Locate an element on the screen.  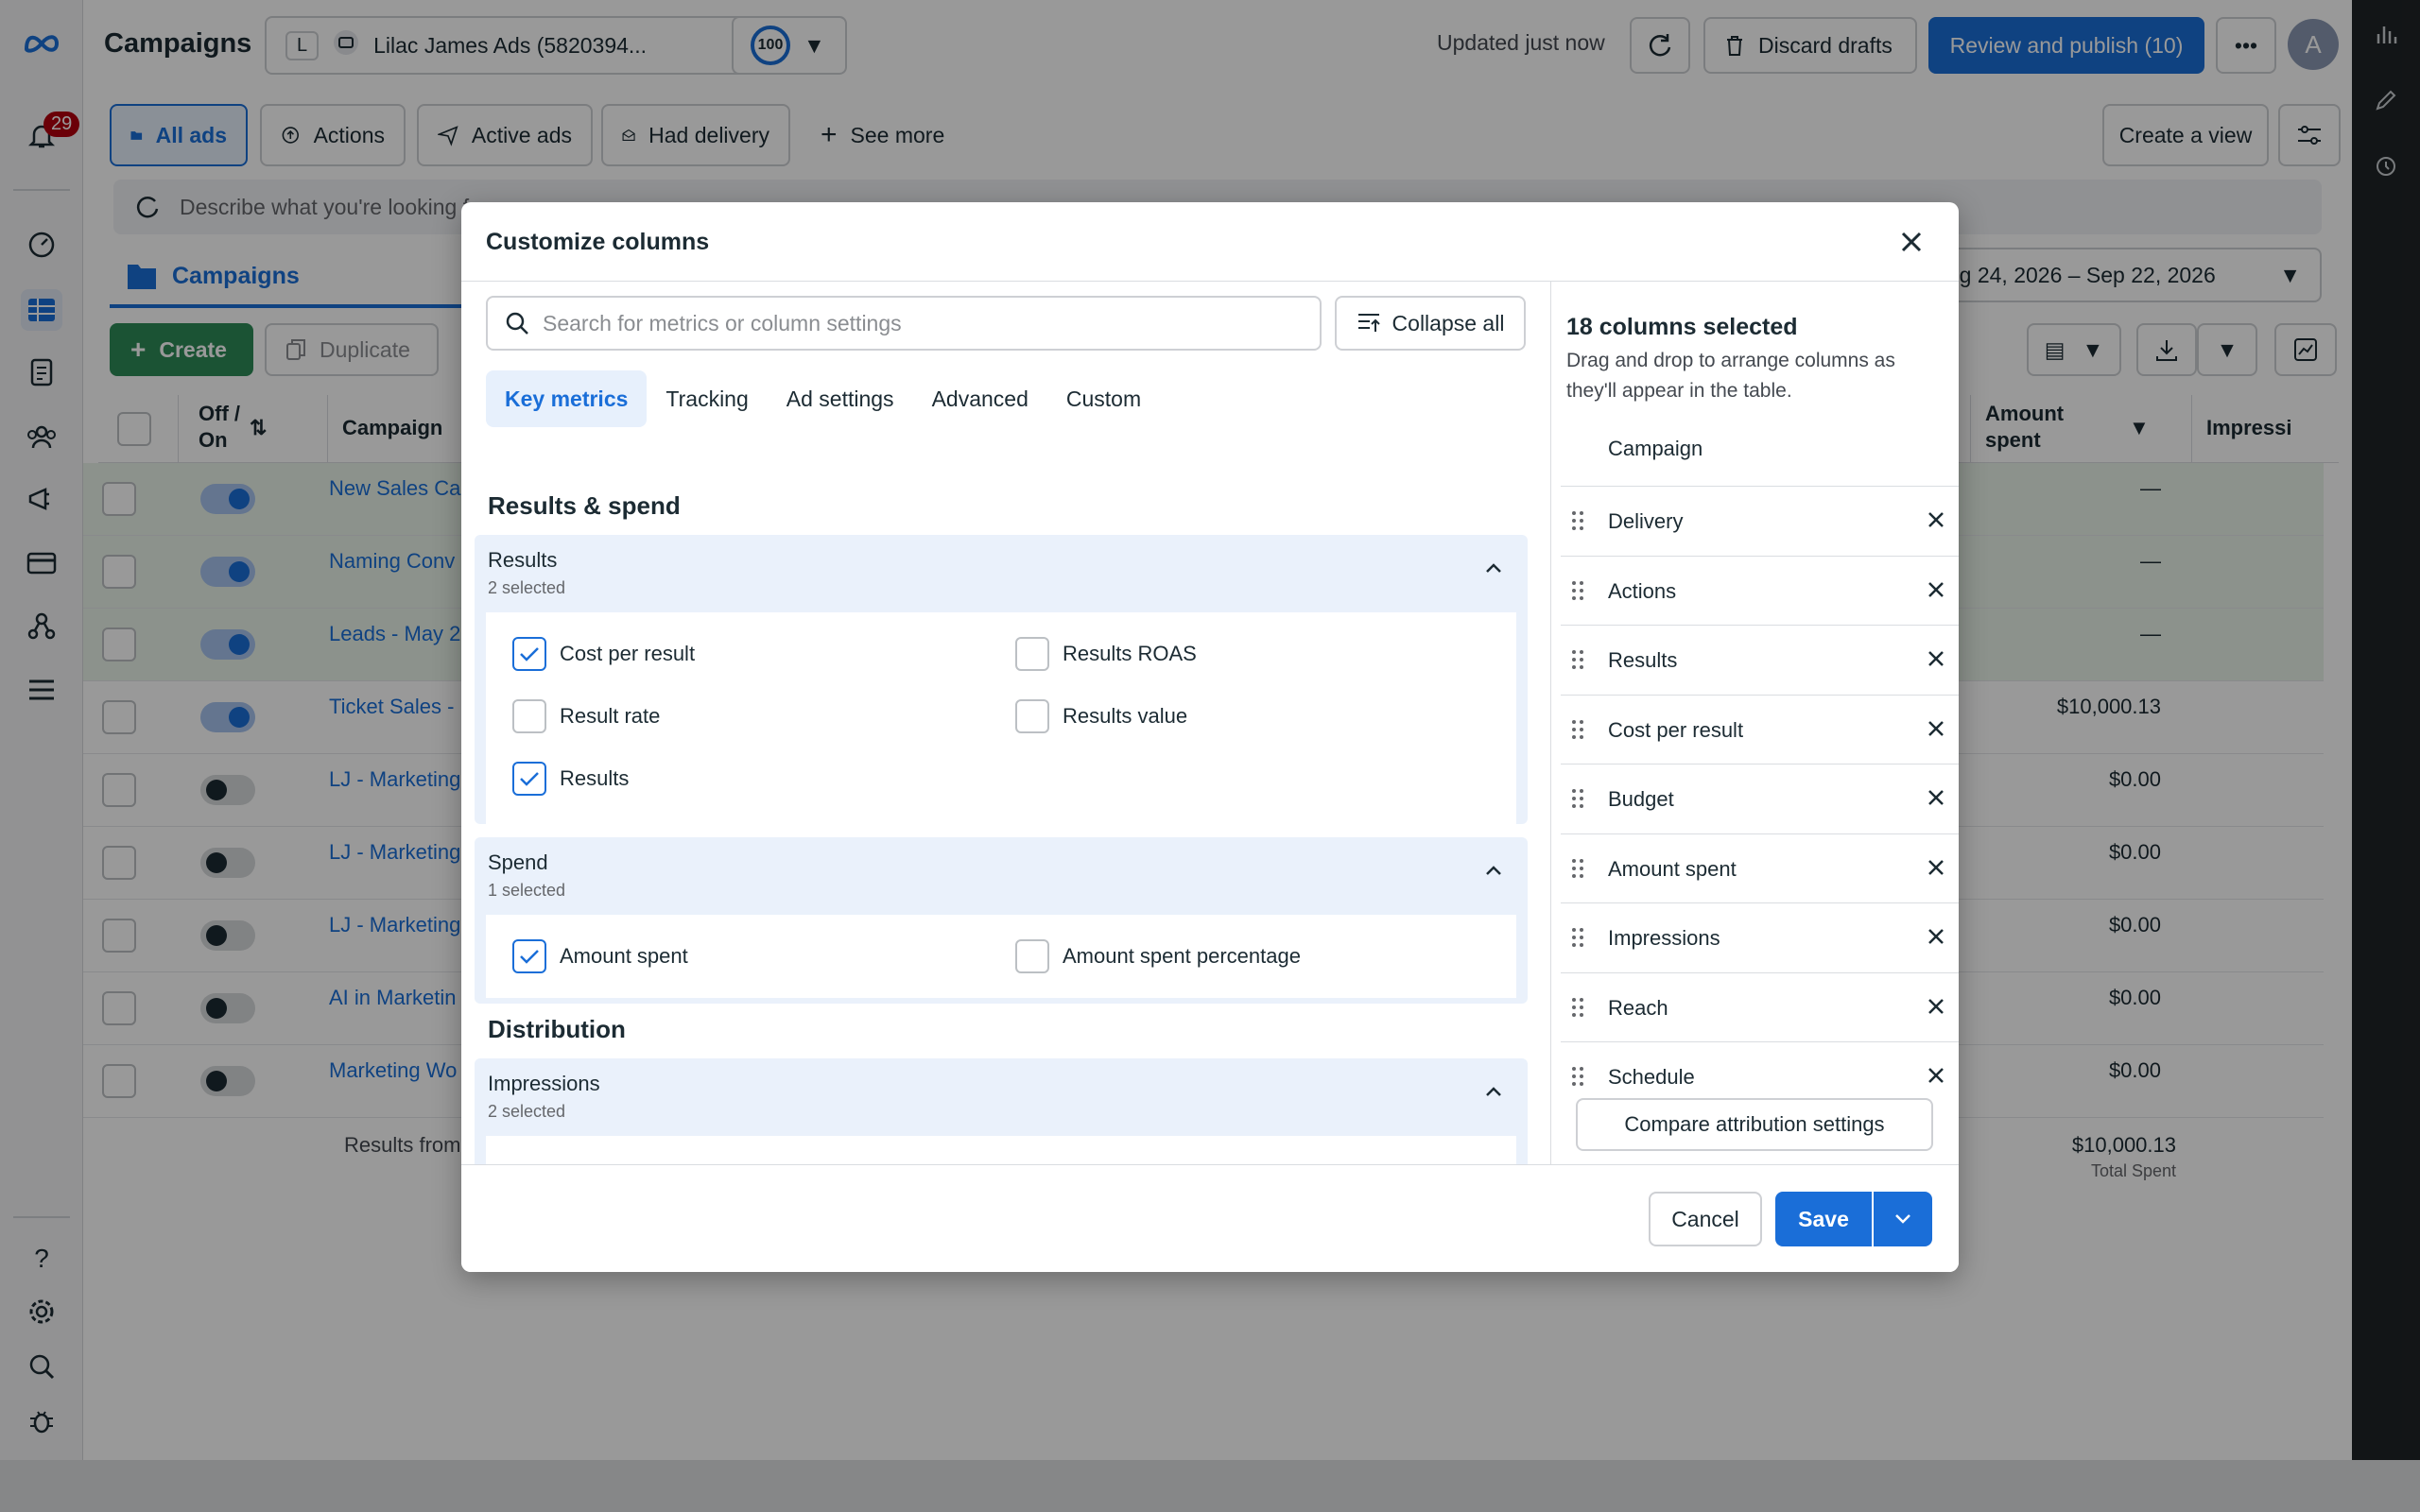
fixed-column-campaign: Campaign is located at coordinates (1655, 448).